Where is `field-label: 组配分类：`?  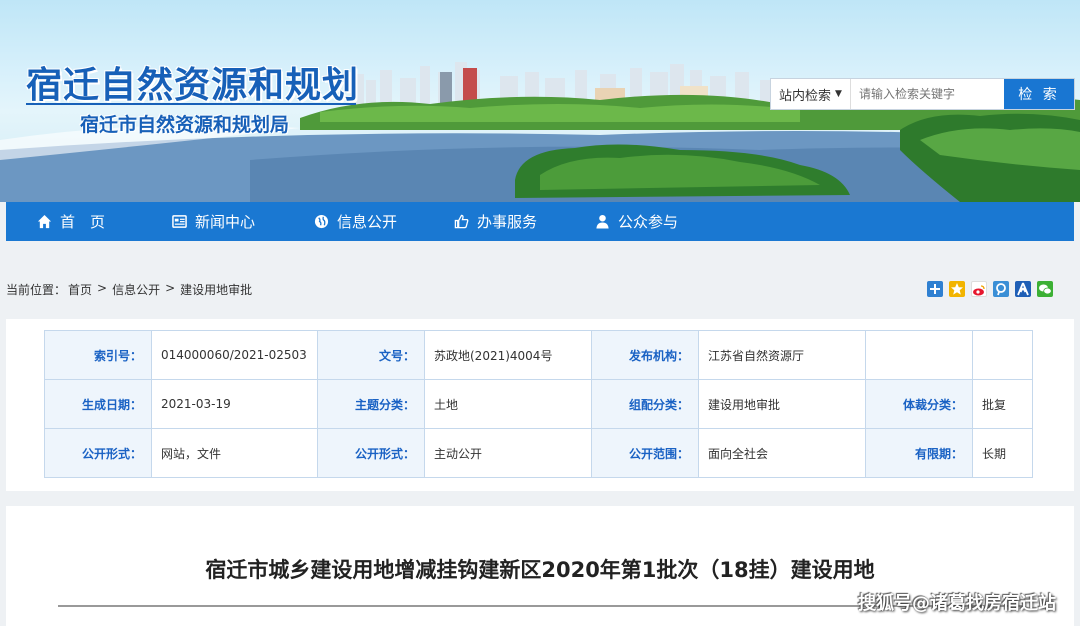
field-label: 组配分类： is located at coordinates (645, 404).